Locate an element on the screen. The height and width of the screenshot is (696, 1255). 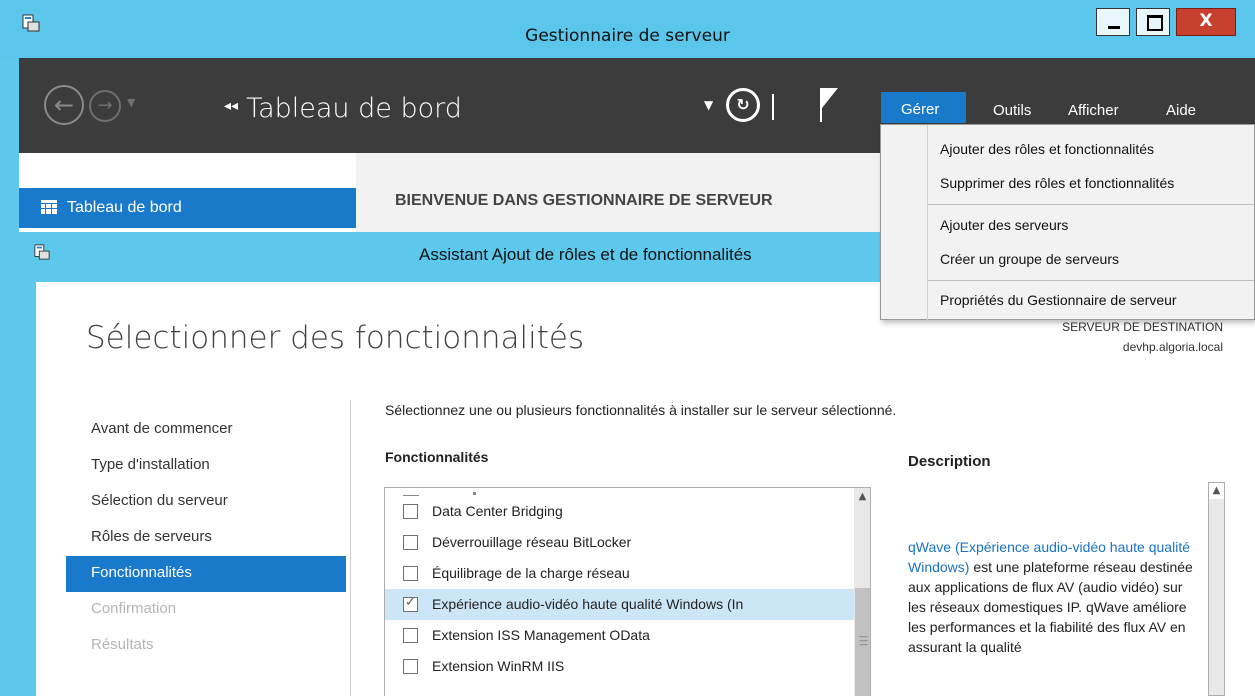
step-features: Fonctionnalités is located at coordinates (206, 574).